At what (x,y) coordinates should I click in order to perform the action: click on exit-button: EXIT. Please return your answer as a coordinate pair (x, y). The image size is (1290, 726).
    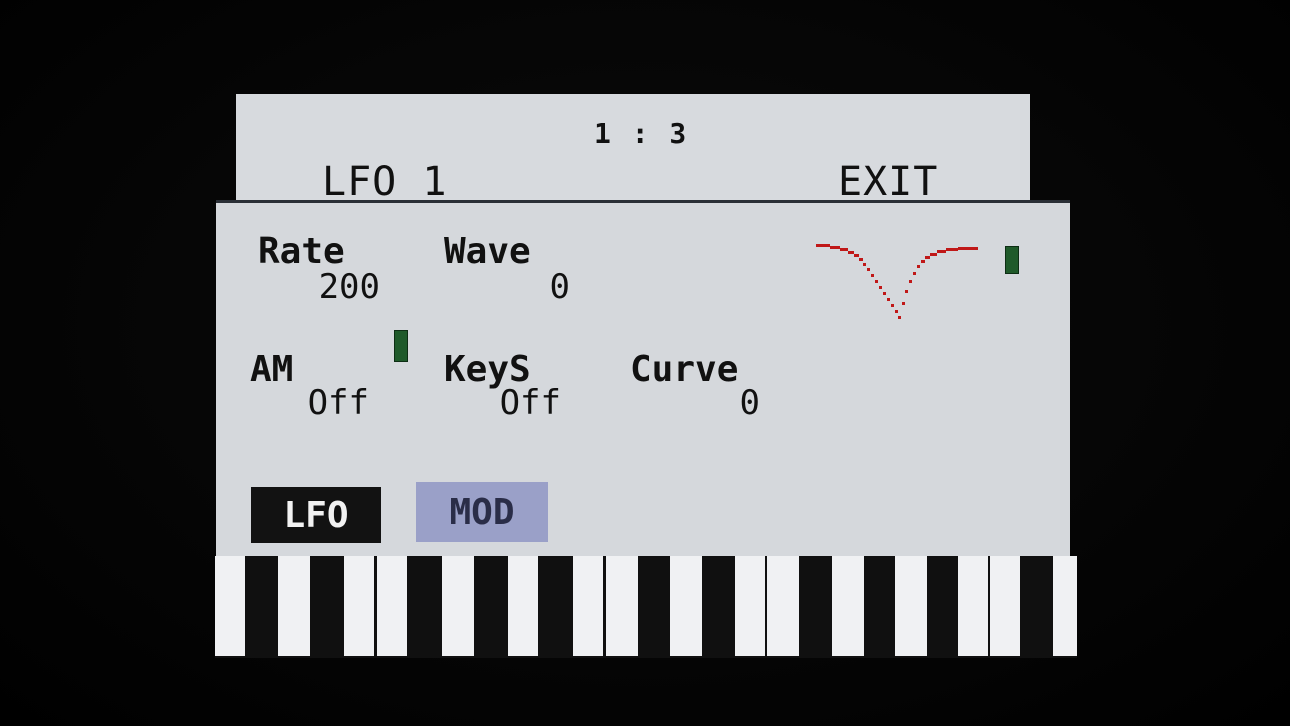
    Looking at the image, I should click on (888, 182).